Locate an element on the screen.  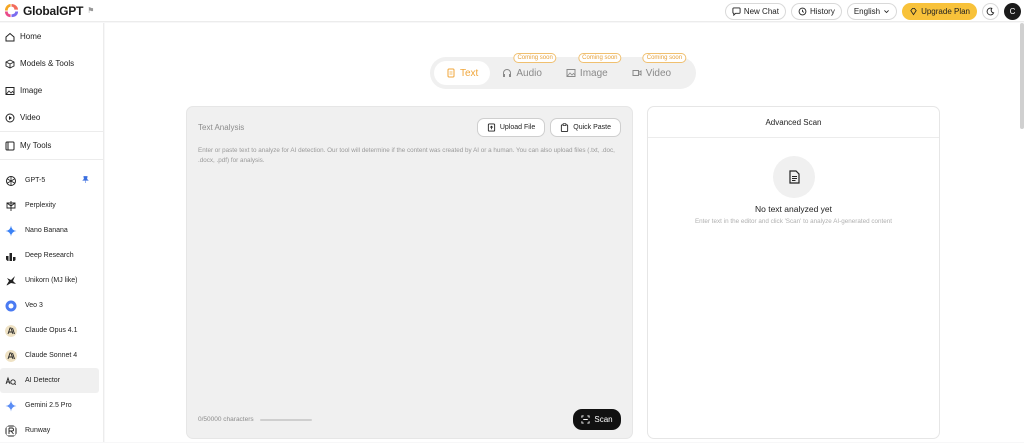
sidebar-model-runway: Runway is located at coordinates (51, 430).